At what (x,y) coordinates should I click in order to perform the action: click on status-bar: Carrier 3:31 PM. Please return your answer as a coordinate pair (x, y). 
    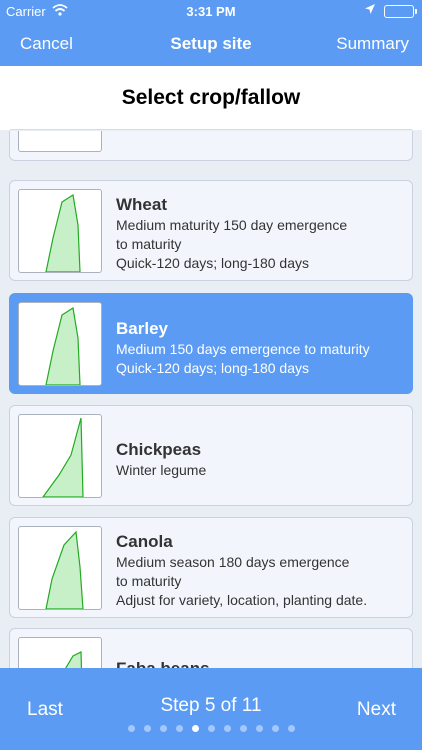
    Looking at the image, I should click on (211, 11).